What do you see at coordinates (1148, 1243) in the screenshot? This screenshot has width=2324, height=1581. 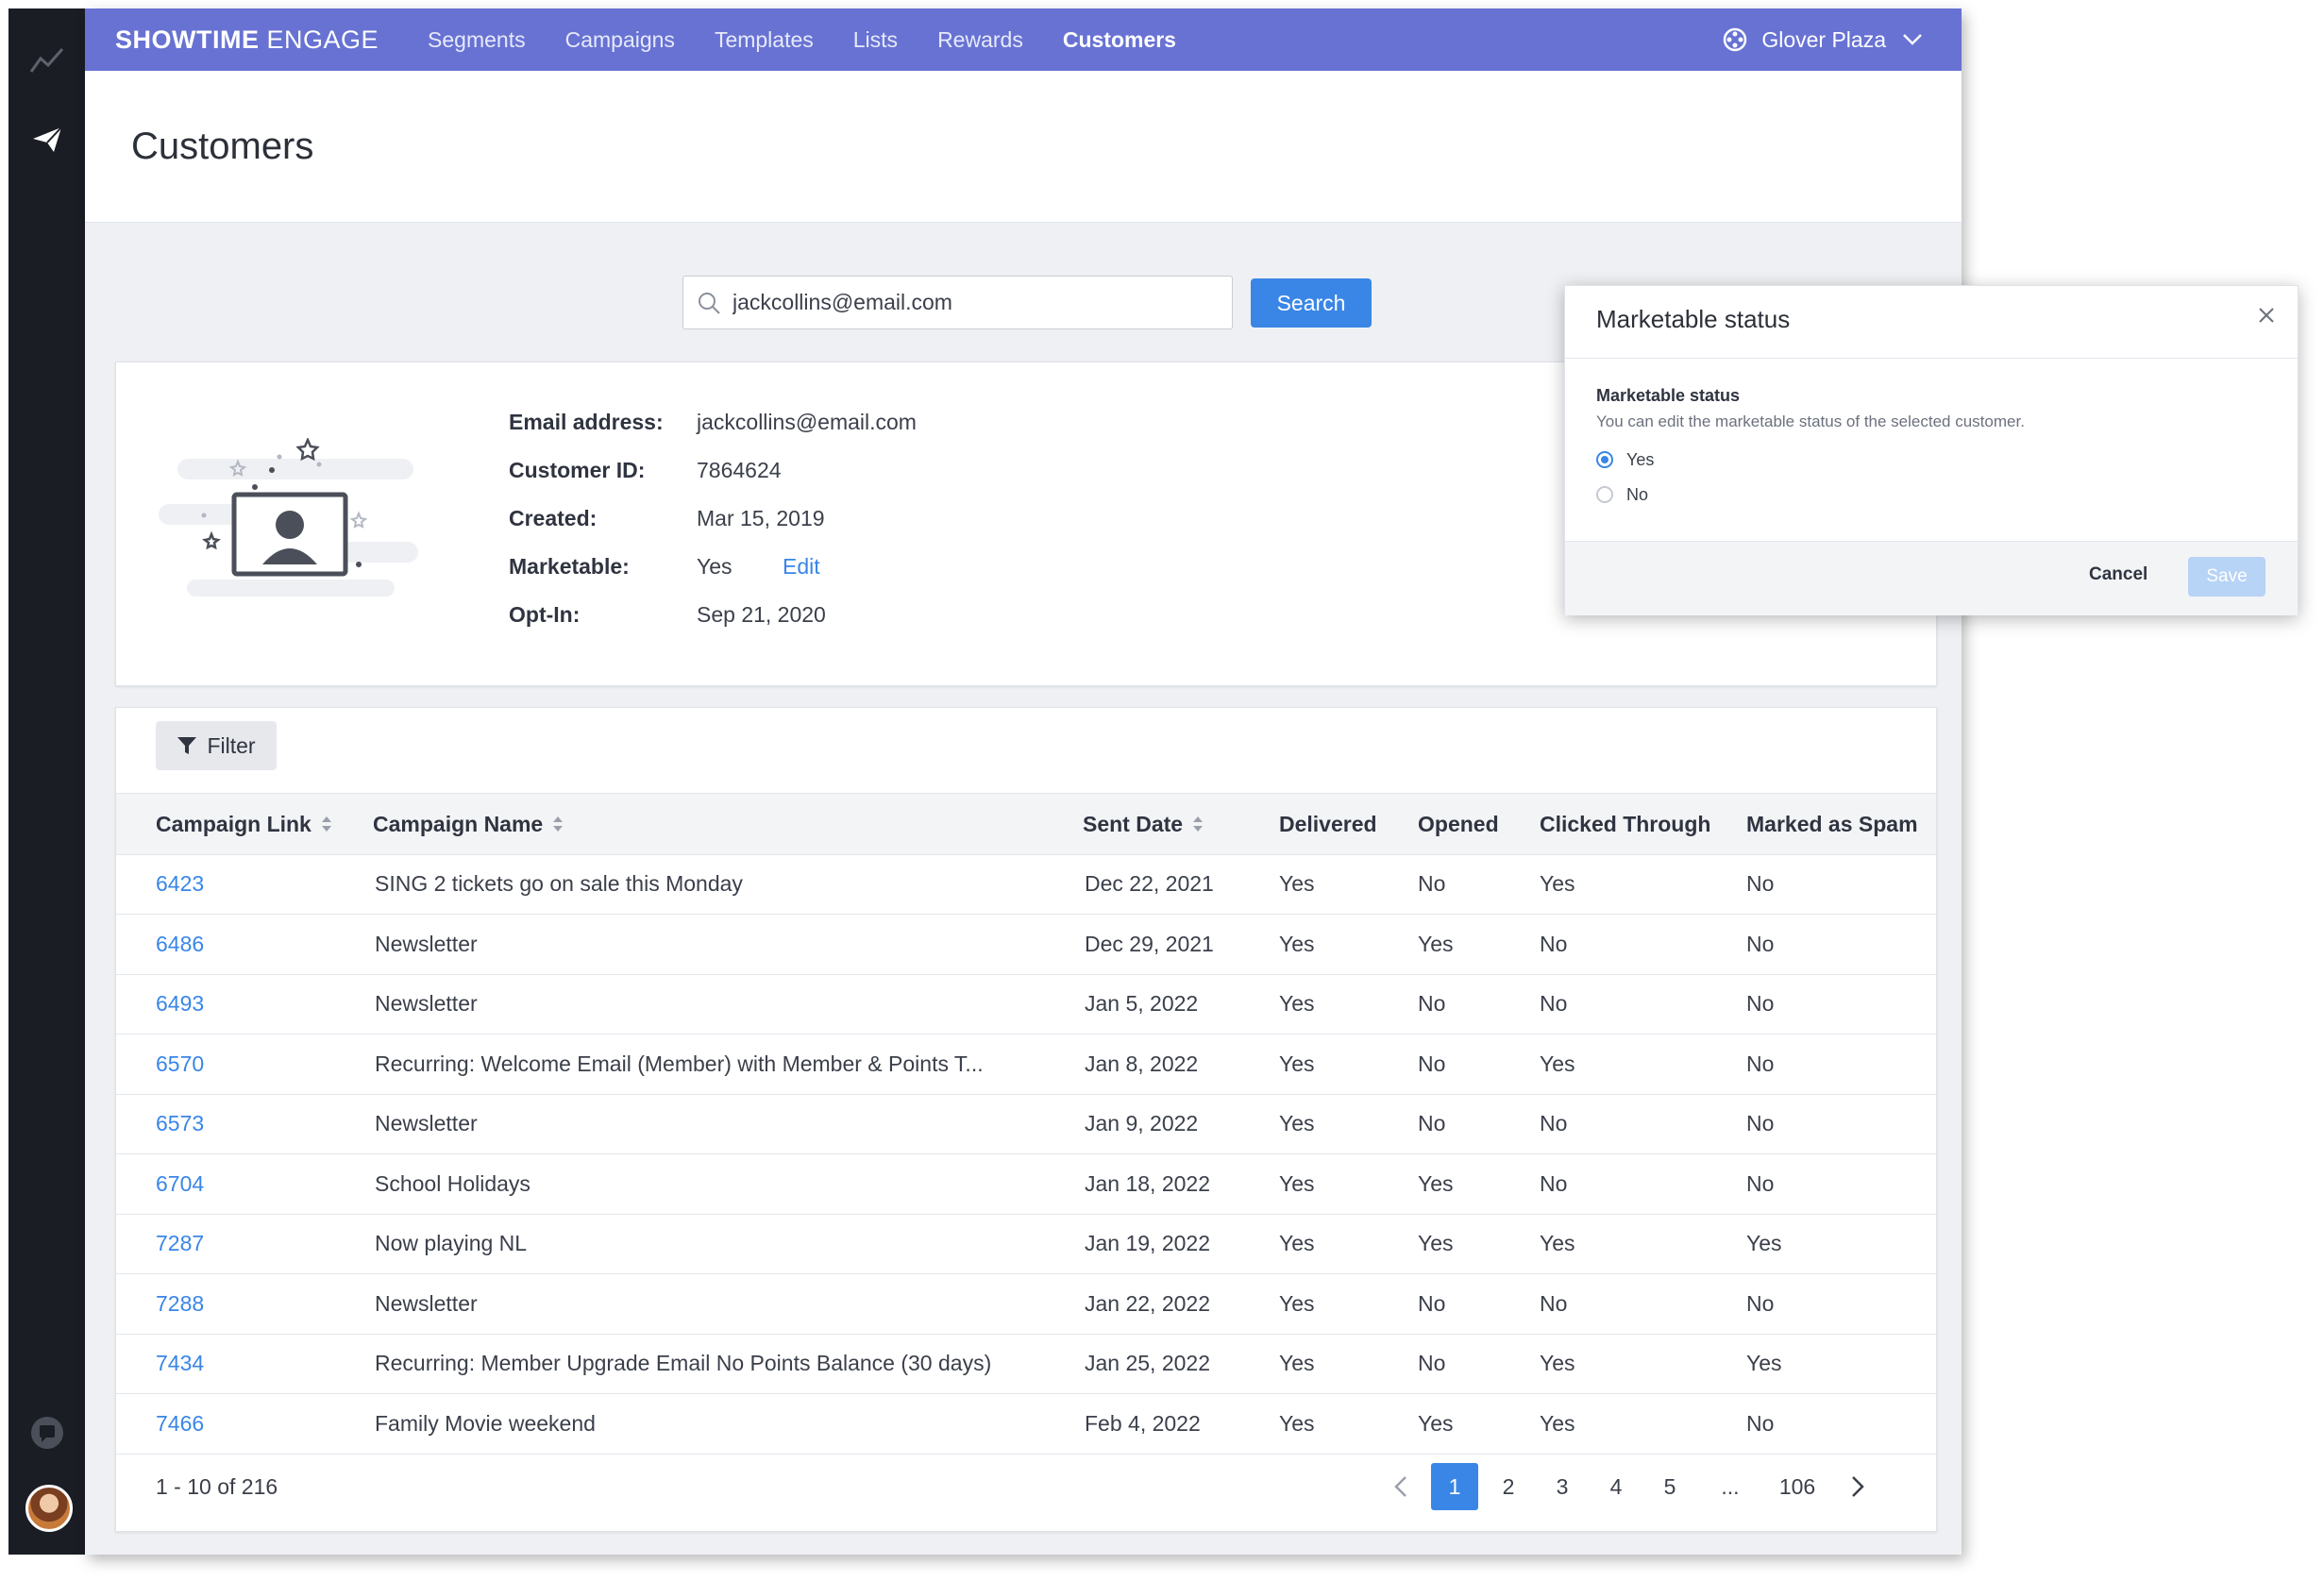 I see `table-cell-sent-date: Jan 19, 2022` at bounding box center [1148, 1243].